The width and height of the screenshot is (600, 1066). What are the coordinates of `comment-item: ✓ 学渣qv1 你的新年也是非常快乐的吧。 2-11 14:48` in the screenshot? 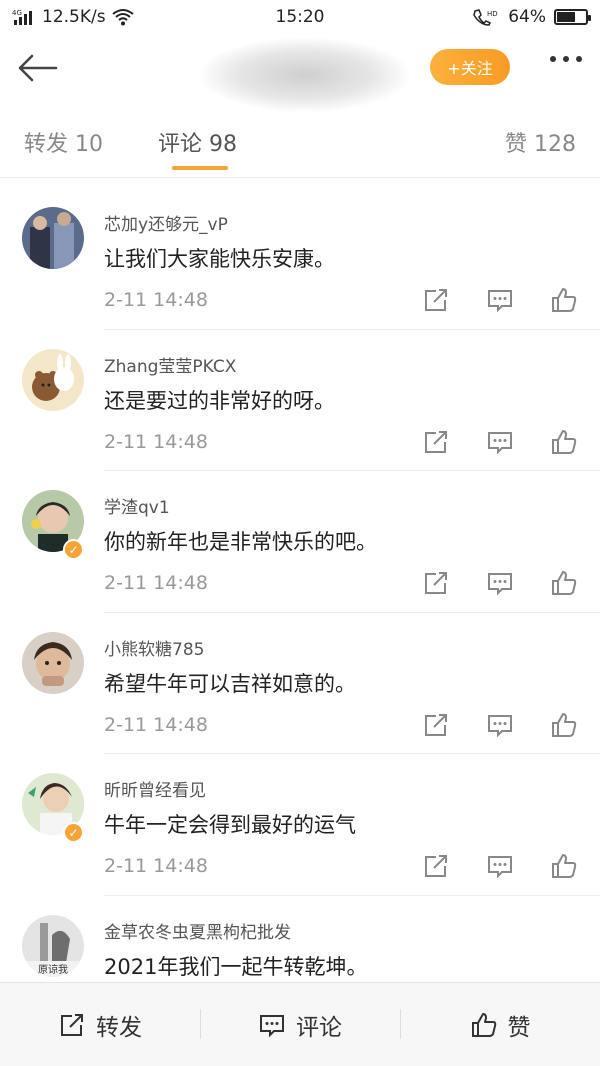 It's located at (300, 542).